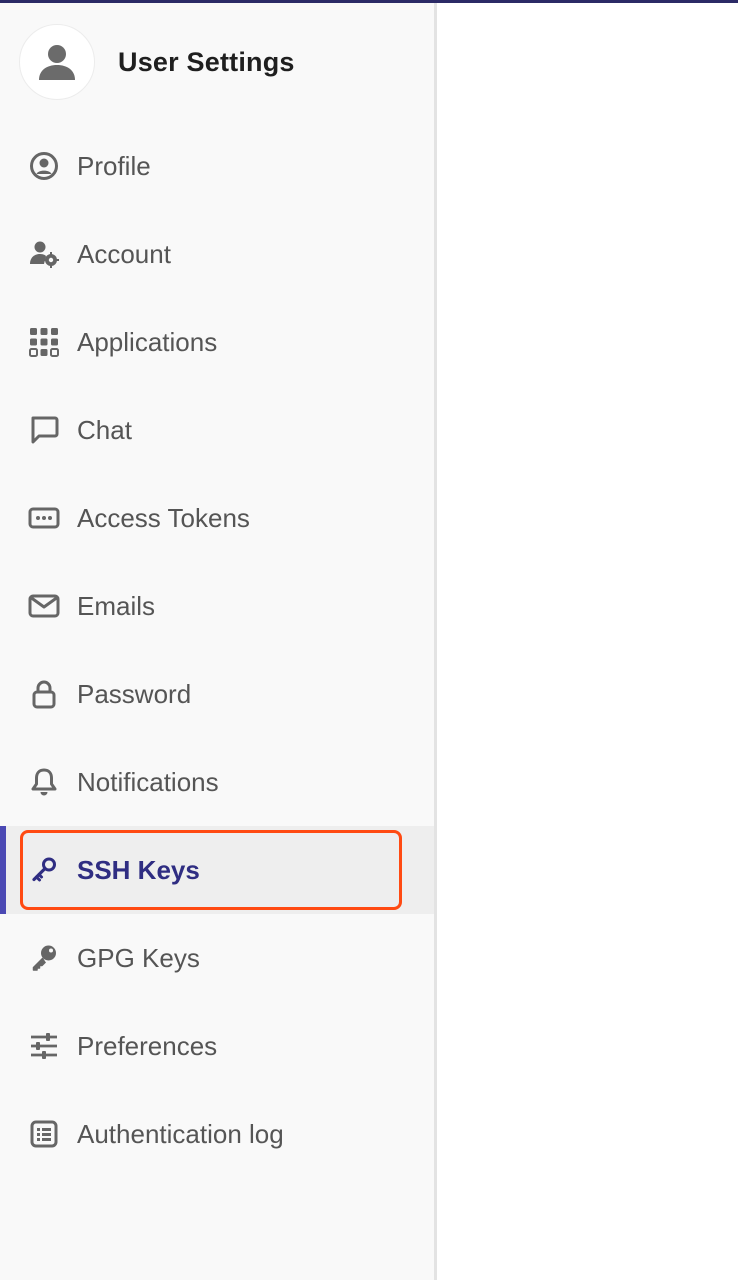  Describe the element at coordinates (148, 781) in the screenshot. I see `sidebar-item-label: Notifications` at that location.